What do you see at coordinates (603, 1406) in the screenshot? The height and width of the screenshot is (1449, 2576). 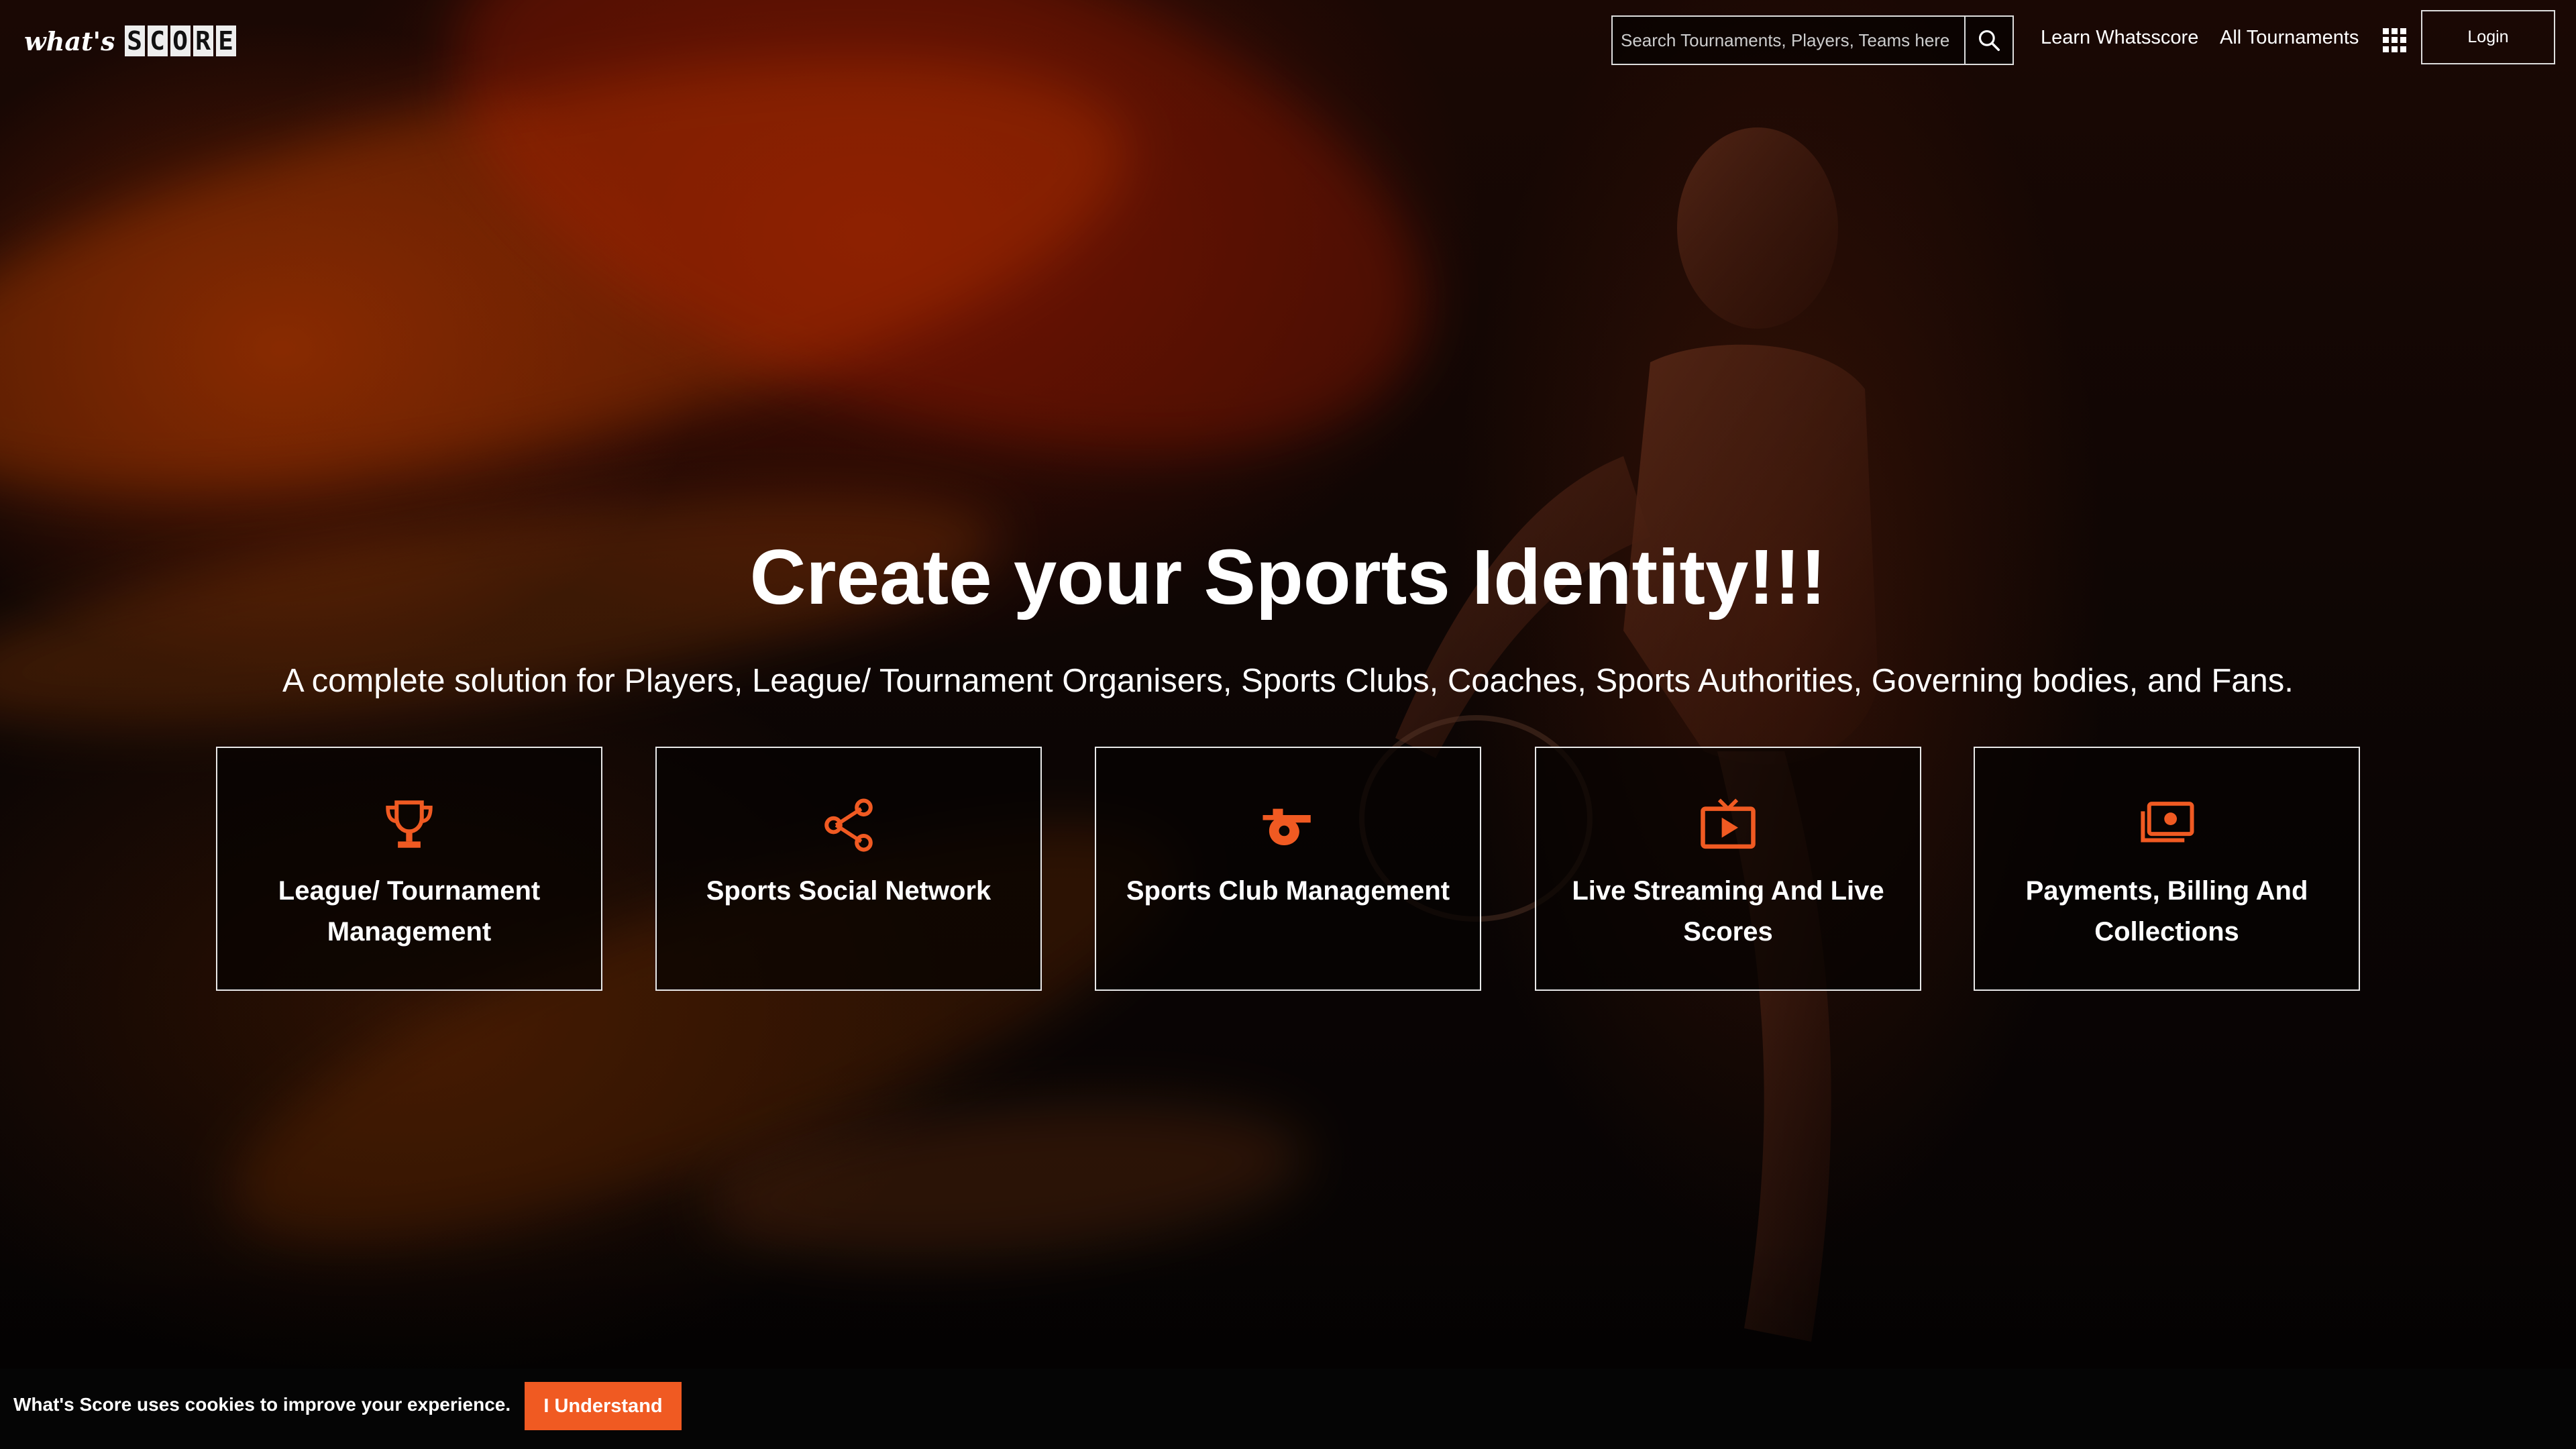 I see `cookie-accept-button: I Understand` at bounding box center [603, 1406].